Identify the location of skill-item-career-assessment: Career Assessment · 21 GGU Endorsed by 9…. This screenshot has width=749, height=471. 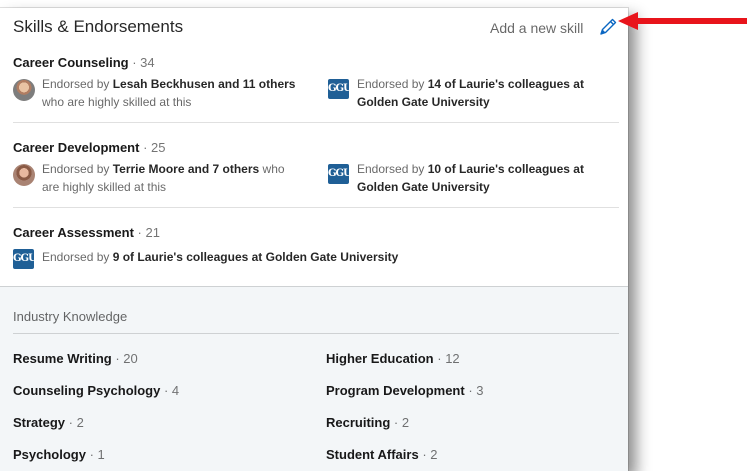
(316, 250).